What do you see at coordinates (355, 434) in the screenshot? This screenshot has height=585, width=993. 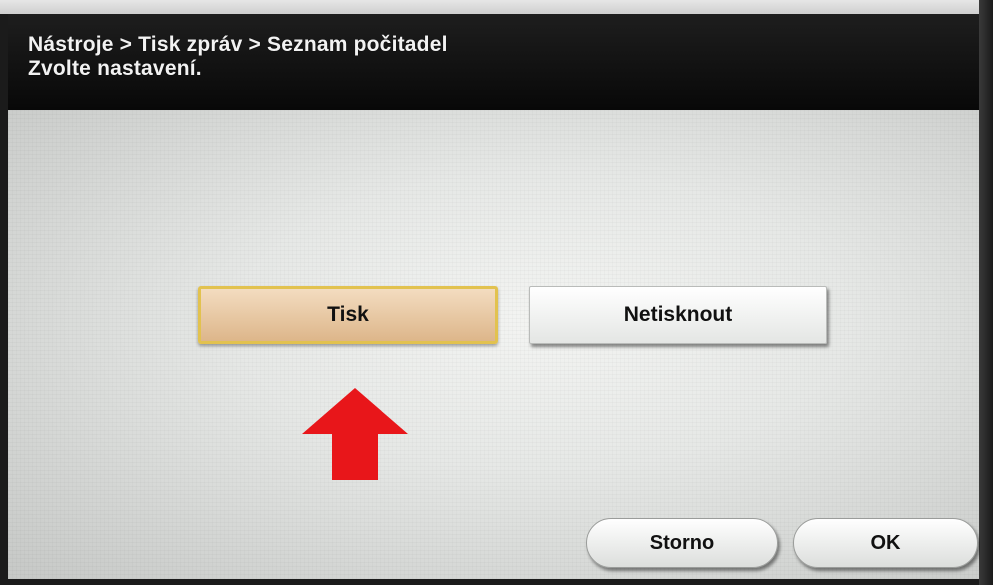 I see `arrow-up-icon` at bounding box center [355, 434].